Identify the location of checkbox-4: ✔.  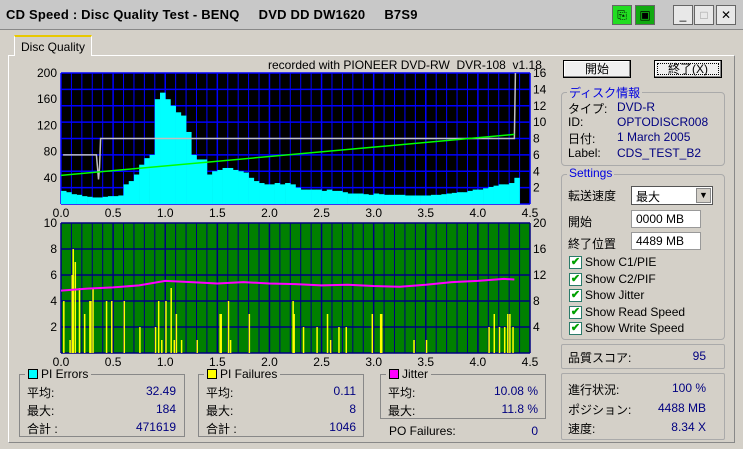
(575, 328).